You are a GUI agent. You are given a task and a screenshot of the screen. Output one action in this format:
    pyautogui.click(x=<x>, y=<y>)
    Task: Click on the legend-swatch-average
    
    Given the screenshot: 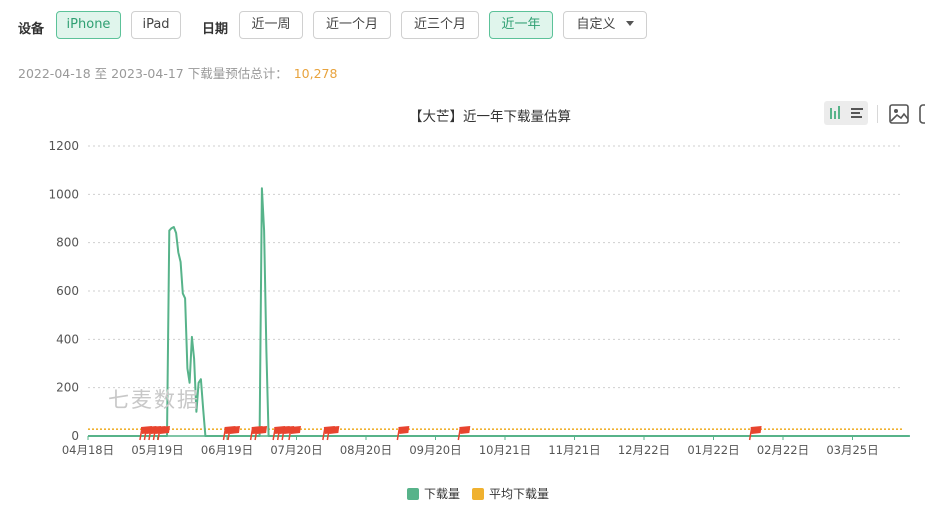 What is the action you would take?
    pyautogui.click(x=478, y=493)
    